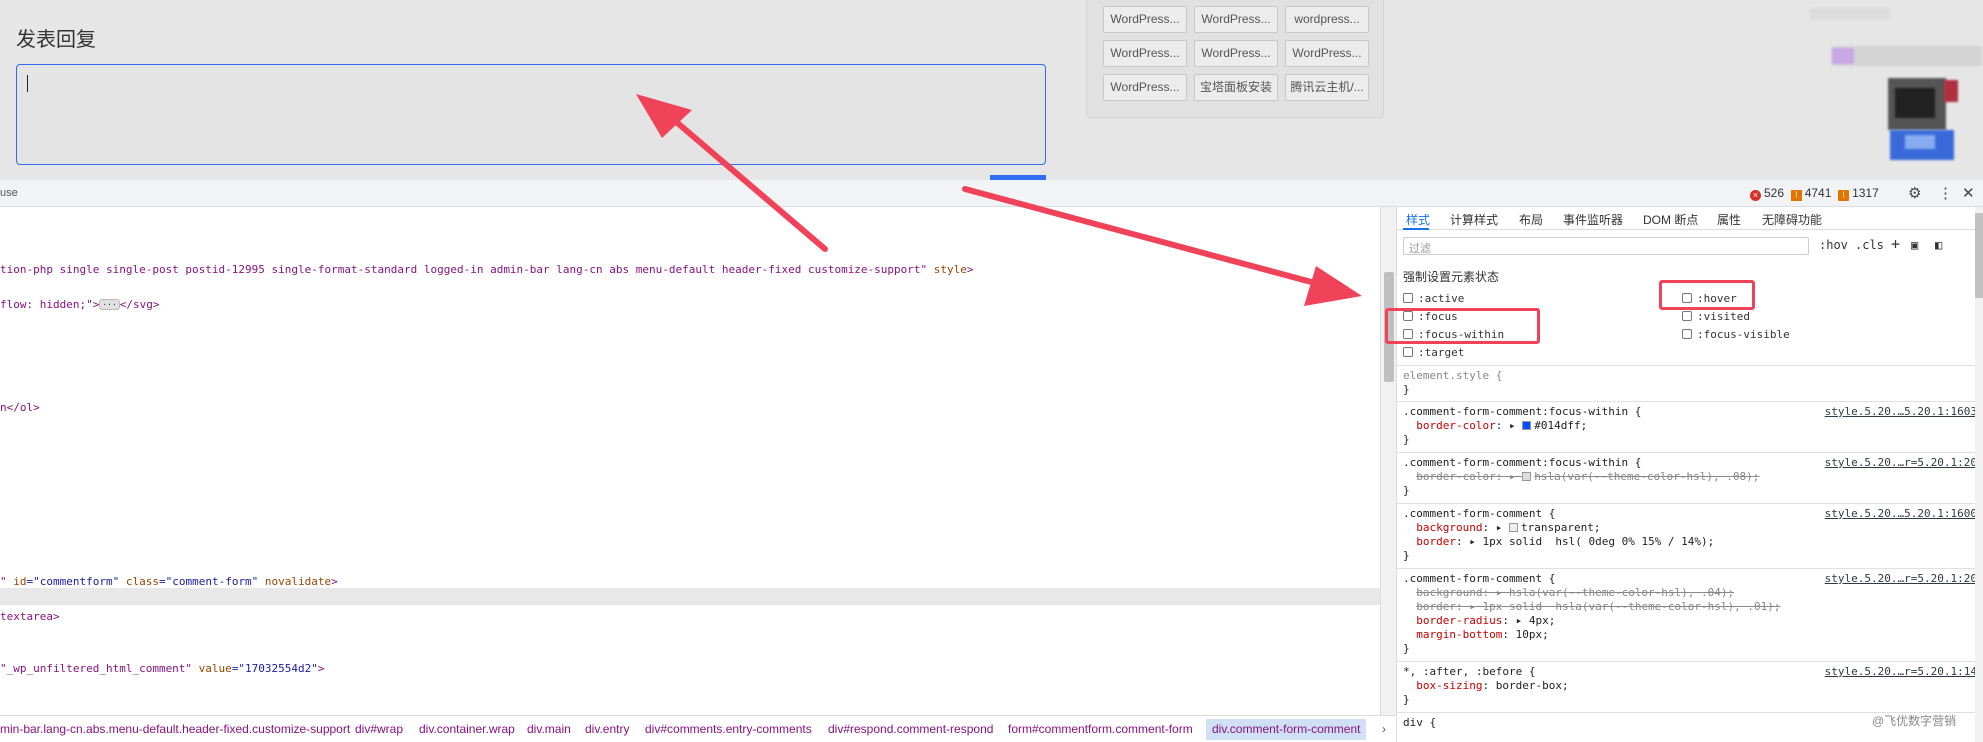  I want to click on tab-layout: 布局, so click(1531, 219).